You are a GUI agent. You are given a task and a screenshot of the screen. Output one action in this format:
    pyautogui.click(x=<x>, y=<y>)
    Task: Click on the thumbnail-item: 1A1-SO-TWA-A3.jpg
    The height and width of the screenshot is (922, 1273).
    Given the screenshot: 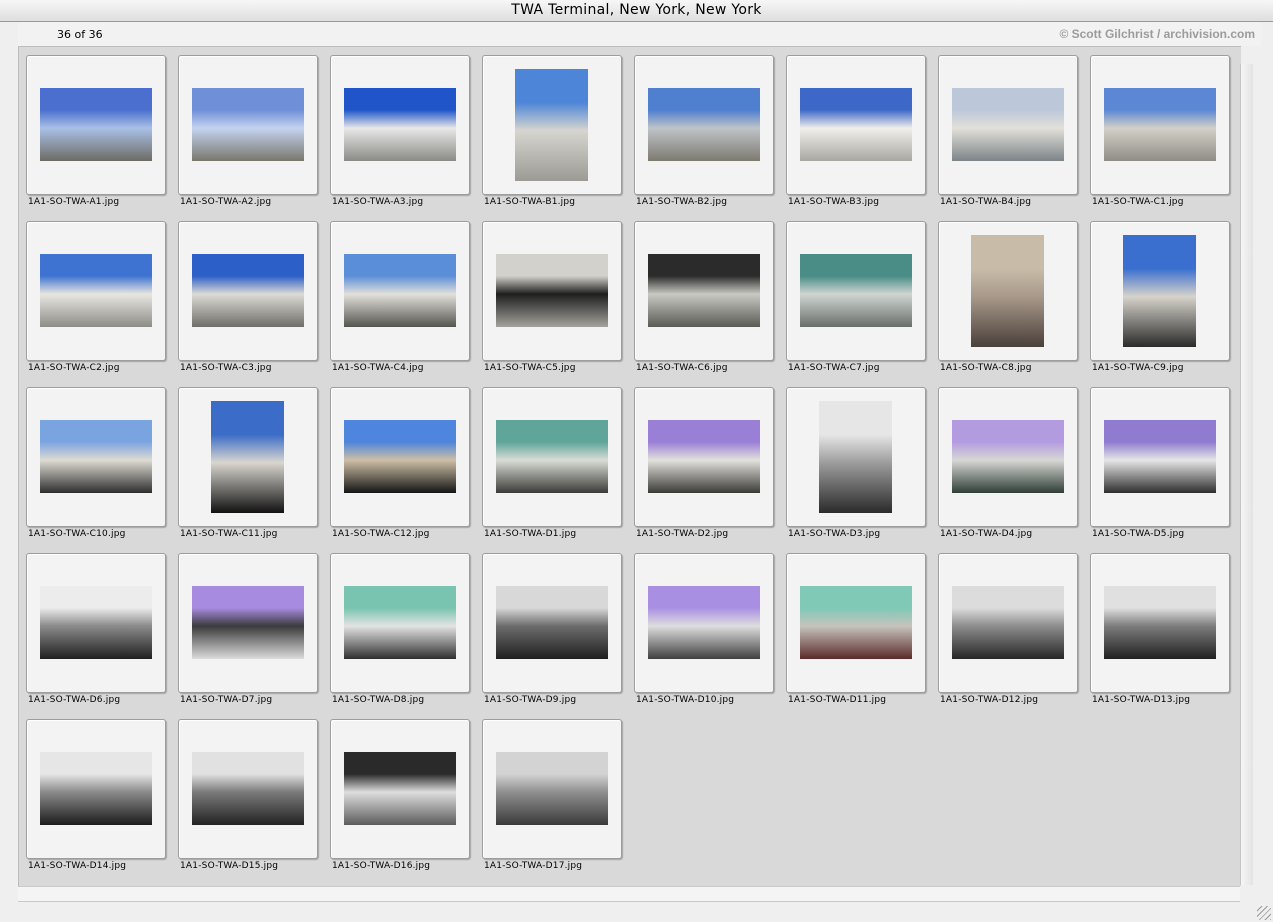 What is the action you would take?
    pyautogui.click(x=400, y=130)
    